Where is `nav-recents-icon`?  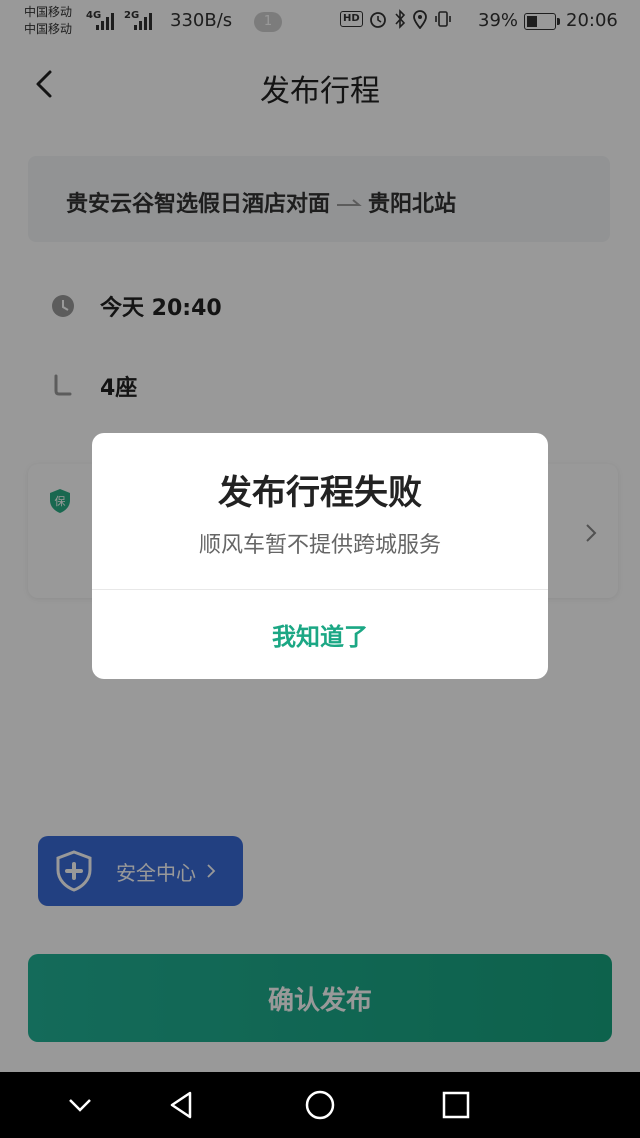
nav-recents-icon is located at coordinates (456, 1105).